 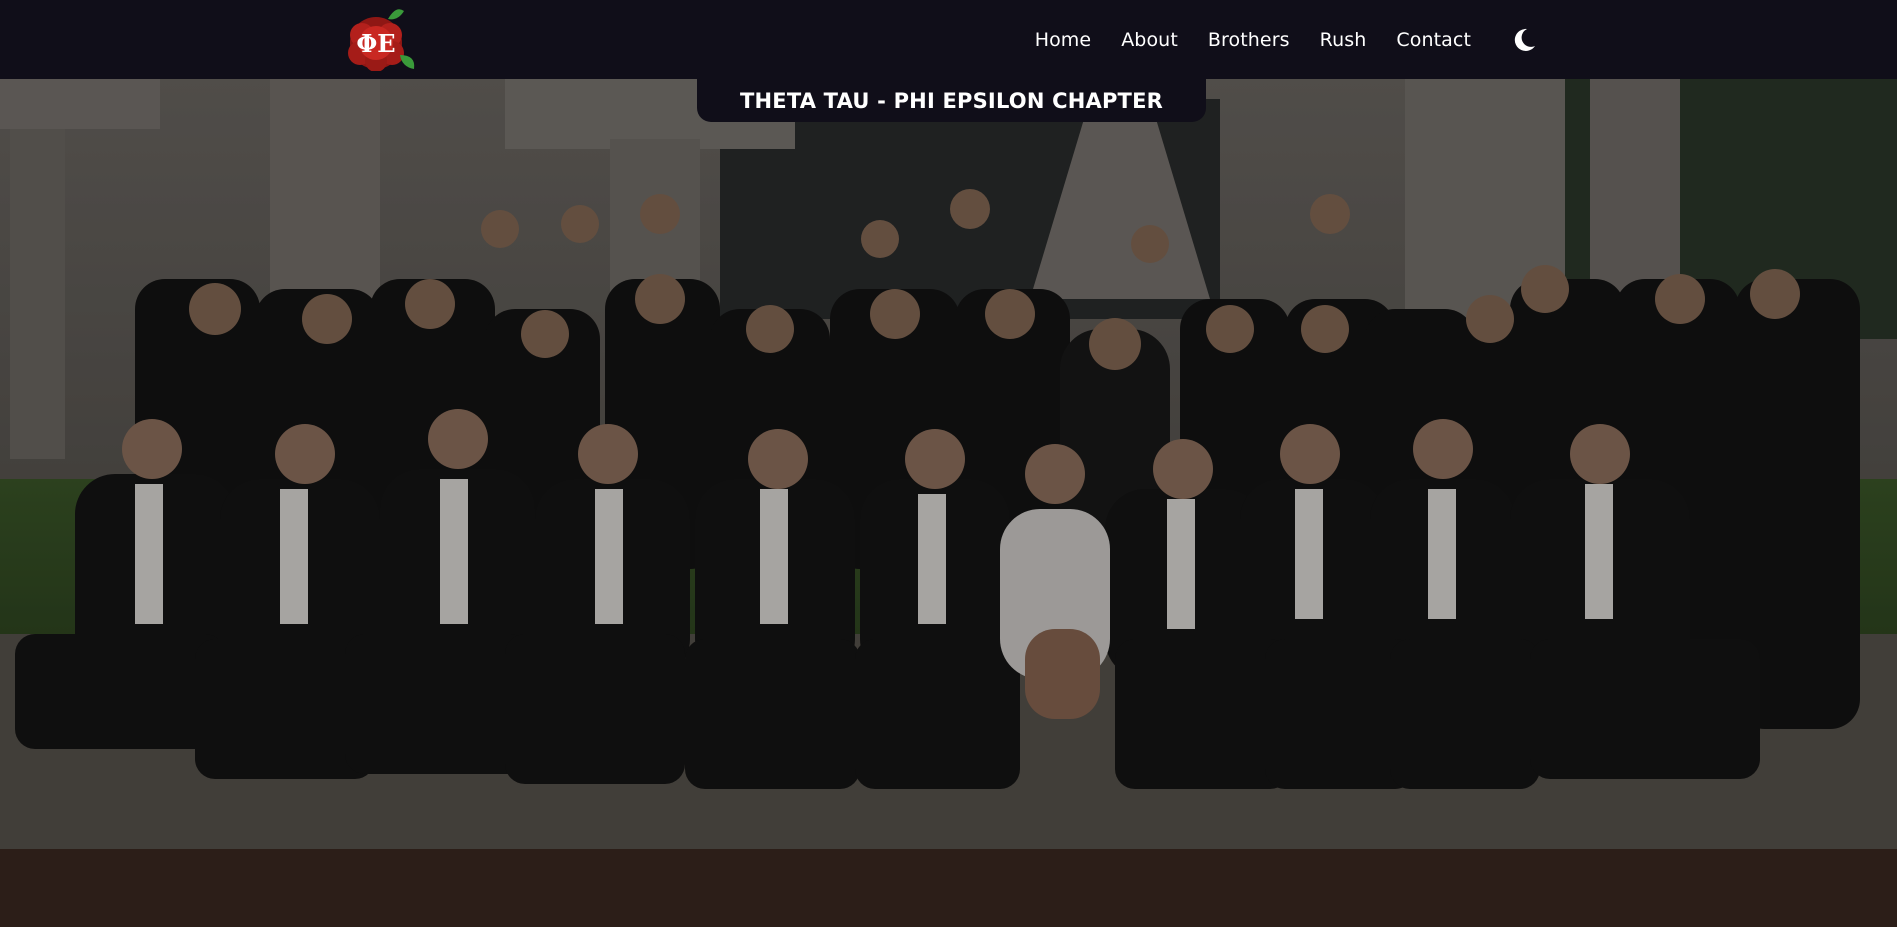 I want to click on logo-letters: ΦΕ, so click(x=375, y=43).